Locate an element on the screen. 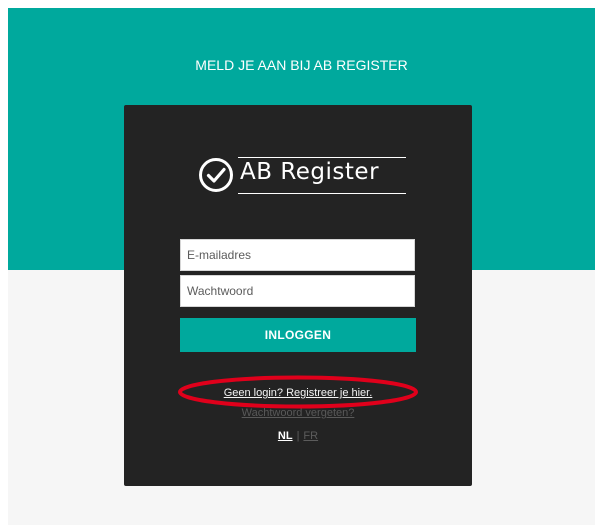 The image size is (595, 525). logo-line-bottom is located at coordinates (322, 193).